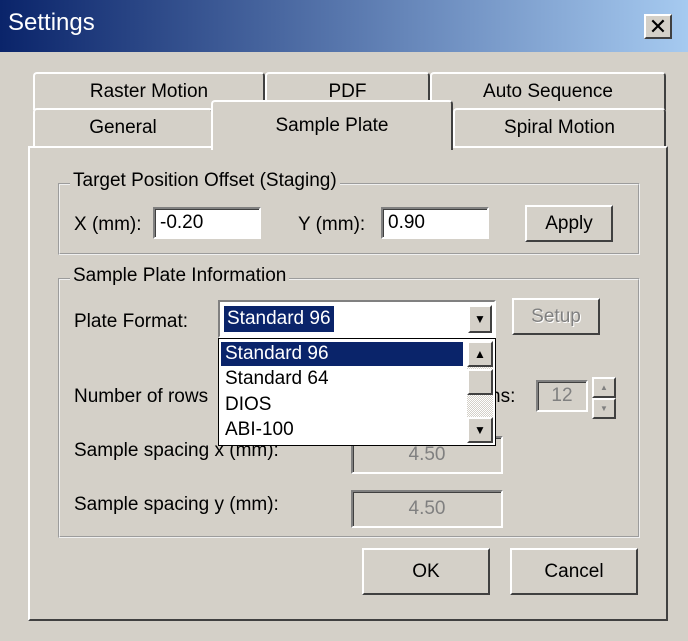 The image size is (688, 641). Describe the element at coordinates (559, 127) in the screenshot. I see `tab-spiral-motion: Spiral Motion` at that location.